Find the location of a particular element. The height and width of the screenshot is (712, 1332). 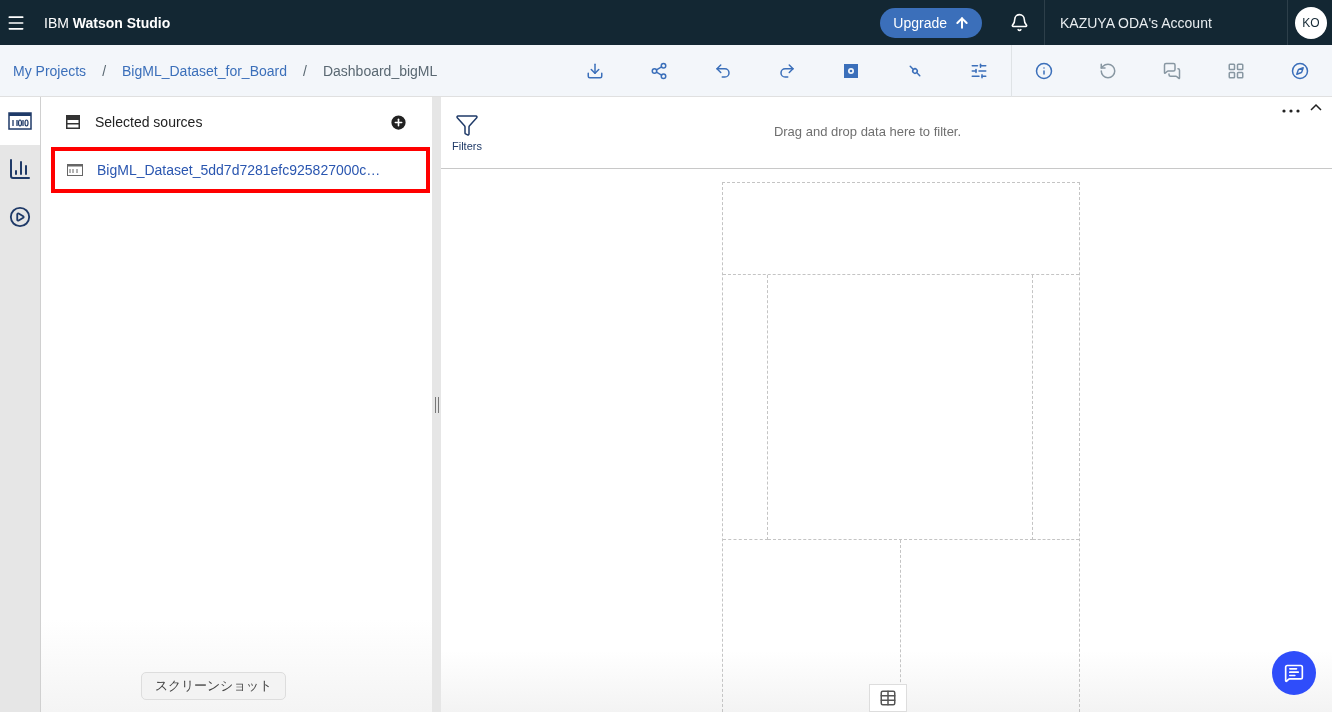

chat-button is located at coordinates (1294, 673).